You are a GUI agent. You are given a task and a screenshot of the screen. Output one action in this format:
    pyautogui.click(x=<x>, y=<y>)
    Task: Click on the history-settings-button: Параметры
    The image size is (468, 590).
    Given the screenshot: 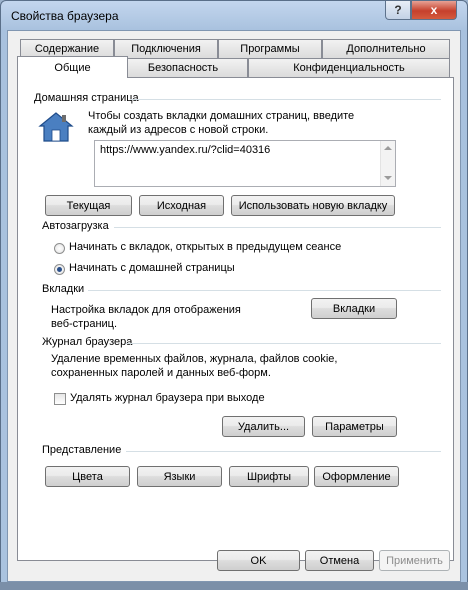 What is the action you would take?
    pyautogui.click(x=354, y=426)
    